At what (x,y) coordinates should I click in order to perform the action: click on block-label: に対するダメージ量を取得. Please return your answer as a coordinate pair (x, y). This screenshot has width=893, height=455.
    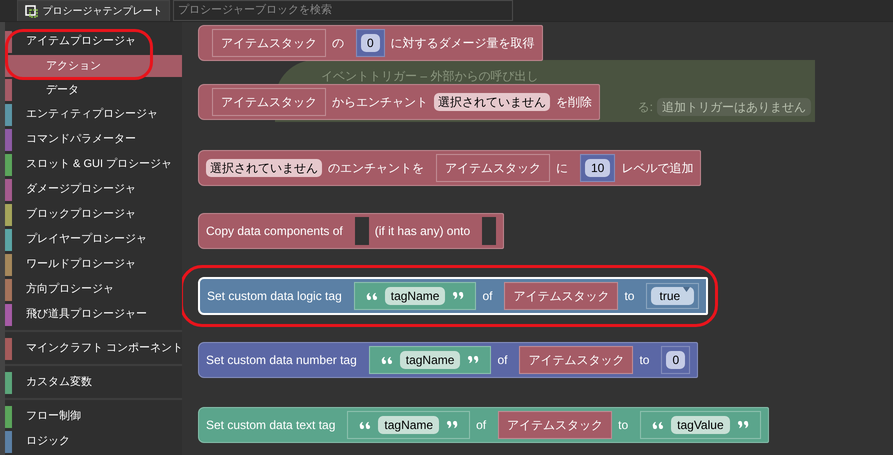
    Looking at the image, I should click on (462, 43).